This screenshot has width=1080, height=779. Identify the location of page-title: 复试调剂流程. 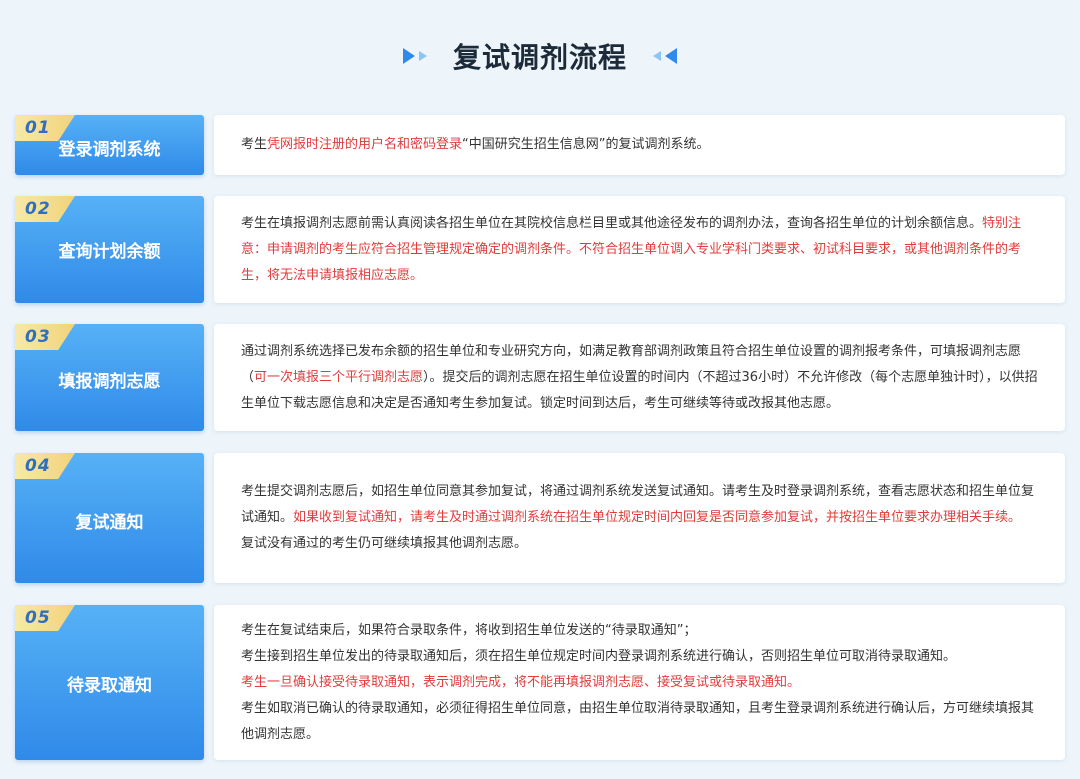
(539, 57).